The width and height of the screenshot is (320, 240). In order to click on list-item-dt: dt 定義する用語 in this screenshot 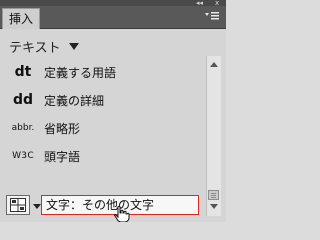, I will do `click(103, 72)`.